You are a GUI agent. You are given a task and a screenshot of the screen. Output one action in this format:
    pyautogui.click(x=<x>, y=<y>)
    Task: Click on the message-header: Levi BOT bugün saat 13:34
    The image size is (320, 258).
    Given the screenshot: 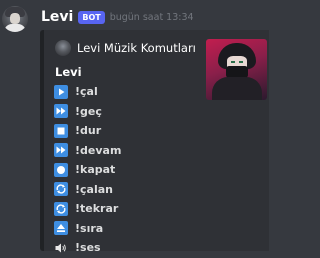 What is the action you would take?
    pyautogui.click(x=117, y=17)
    